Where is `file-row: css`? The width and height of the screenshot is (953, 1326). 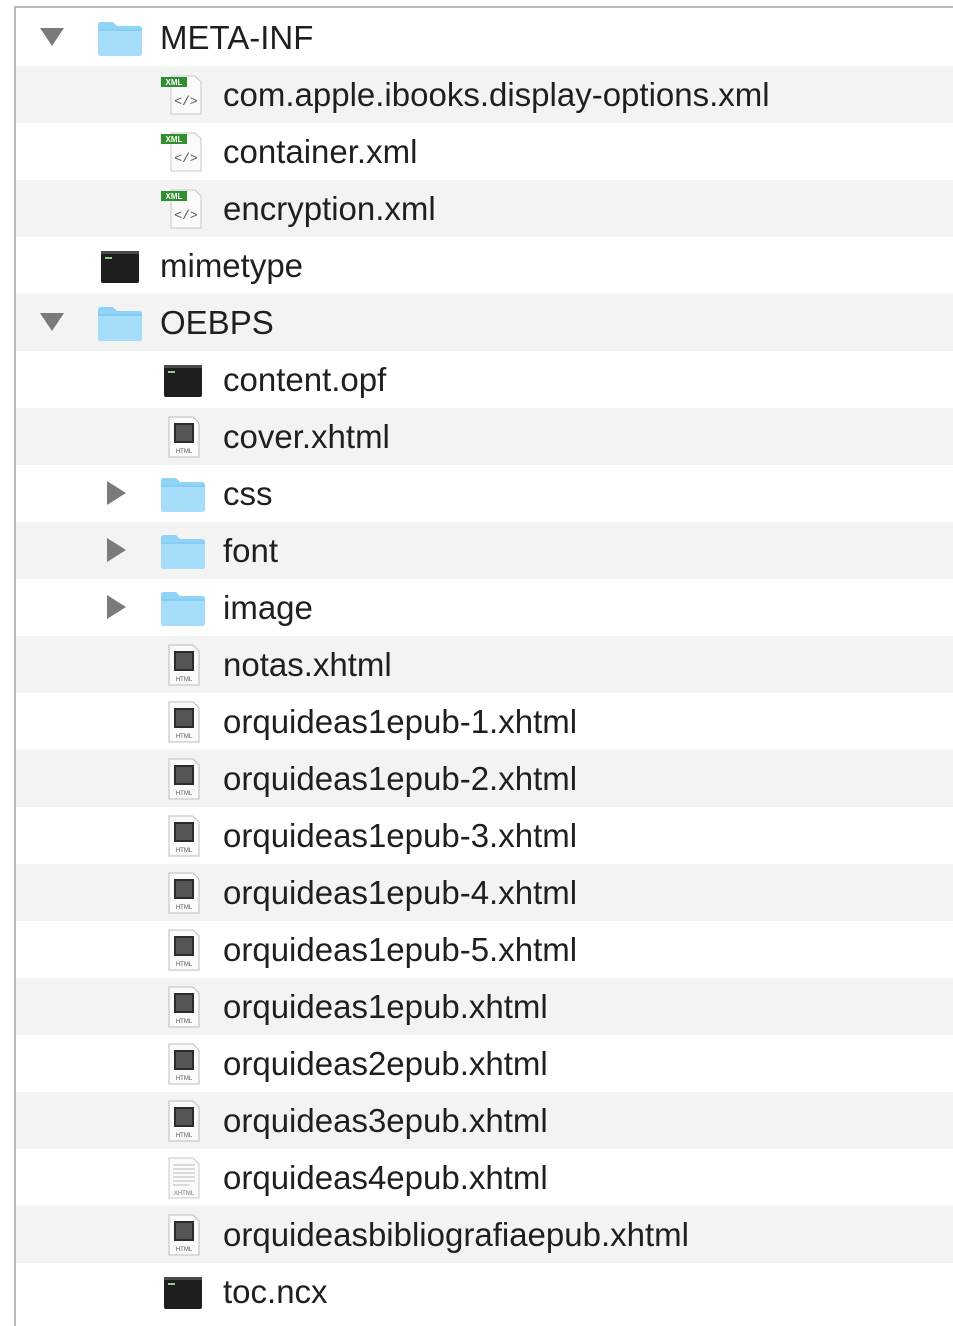
file-row: css is located at coordinates (484, 493).